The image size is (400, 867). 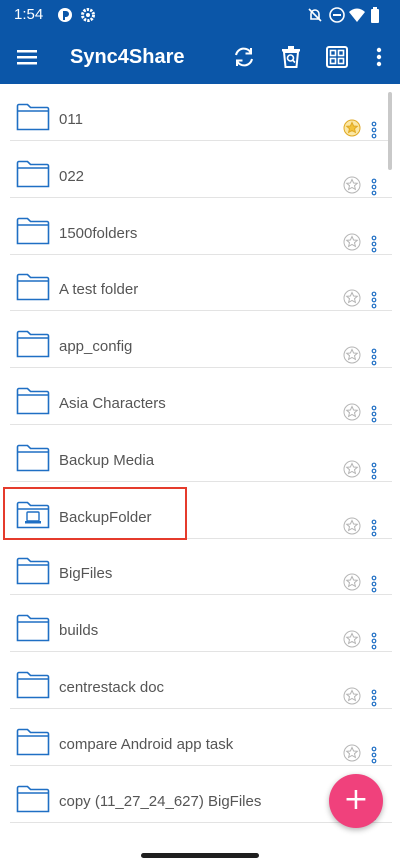 I want to click on folder-name: 011, so click(x=71, y=119).